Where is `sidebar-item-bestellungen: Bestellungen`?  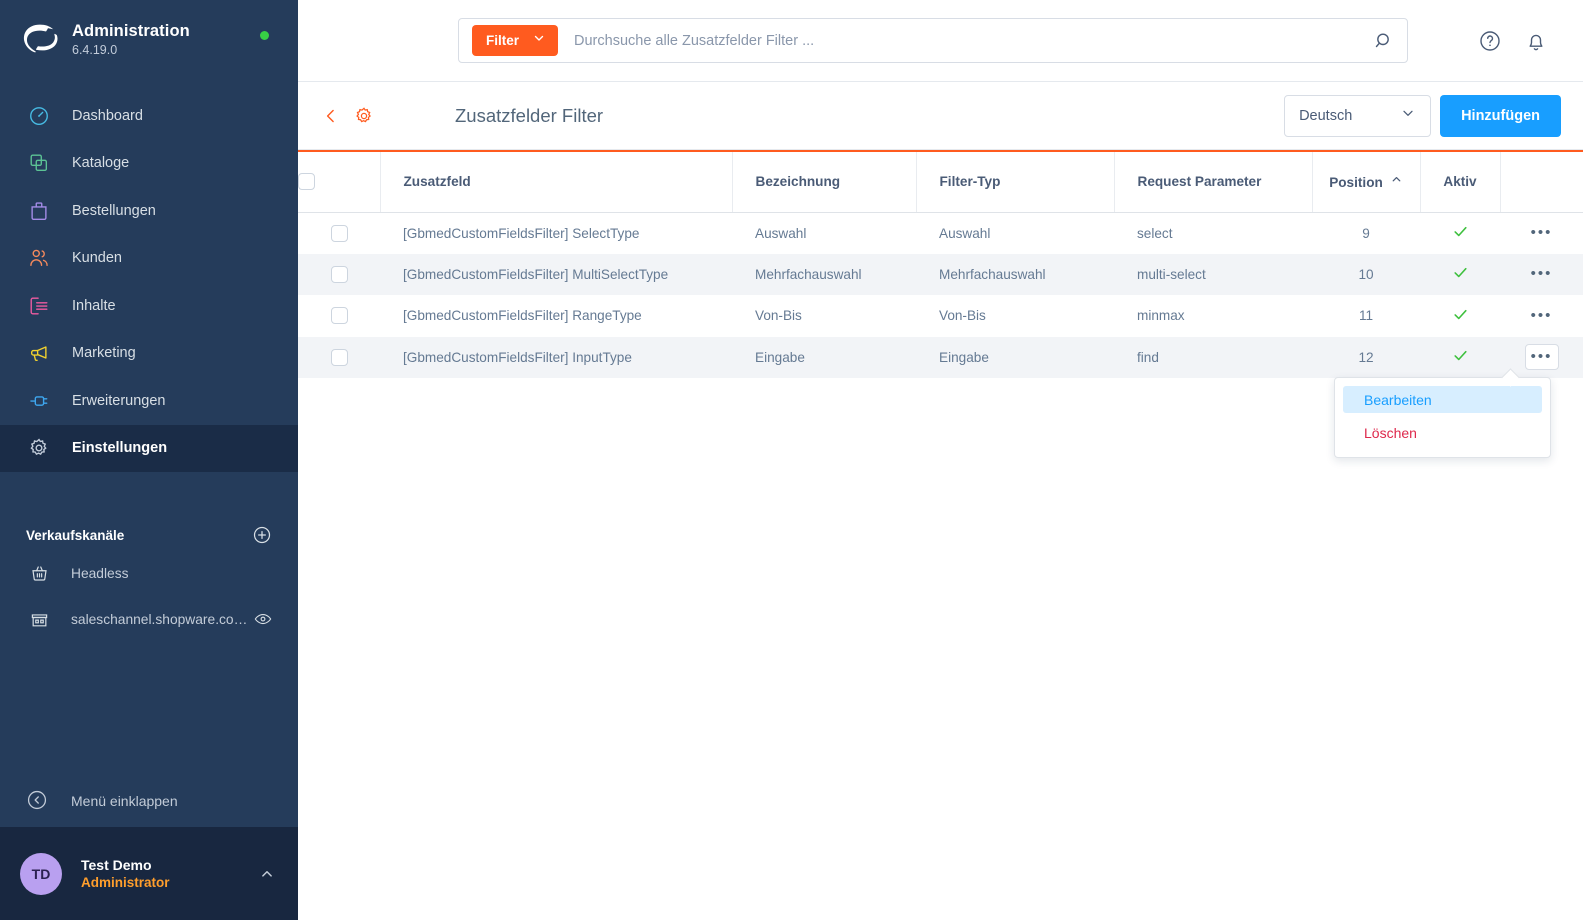
sidebar-item-bestellungen: Bestellungen is located at coordinates (149, 211).